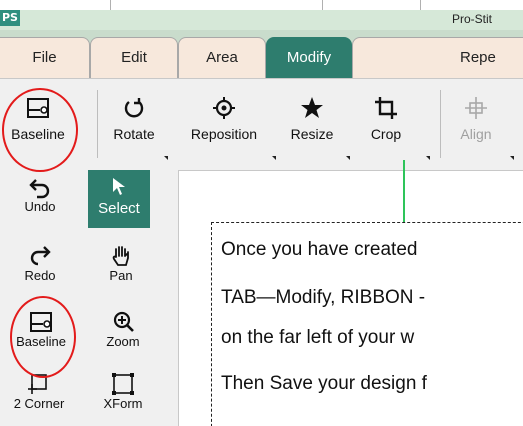  Describe the element at coordinates (123, 384) in the screenshot. I see `xform-icon` at that location.